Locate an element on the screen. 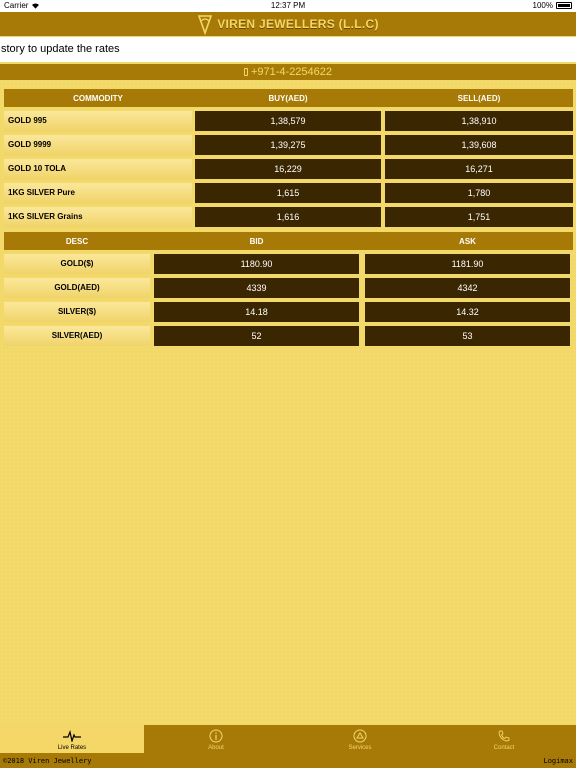 The image size is (576, 768). table-row: 1KG SILVER Pure 1,615 1,780 is located at coordinates (288, 193).